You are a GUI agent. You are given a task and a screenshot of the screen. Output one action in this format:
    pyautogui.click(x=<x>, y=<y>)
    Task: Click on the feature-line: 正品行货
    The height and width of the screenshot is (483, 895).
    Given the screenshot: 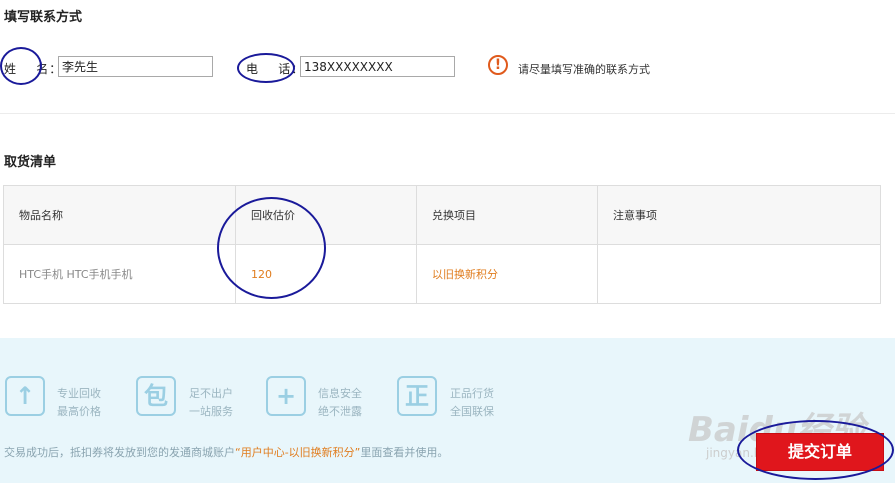 What is the action you would take?
    pyautogui.click(x=472, y=393)
    